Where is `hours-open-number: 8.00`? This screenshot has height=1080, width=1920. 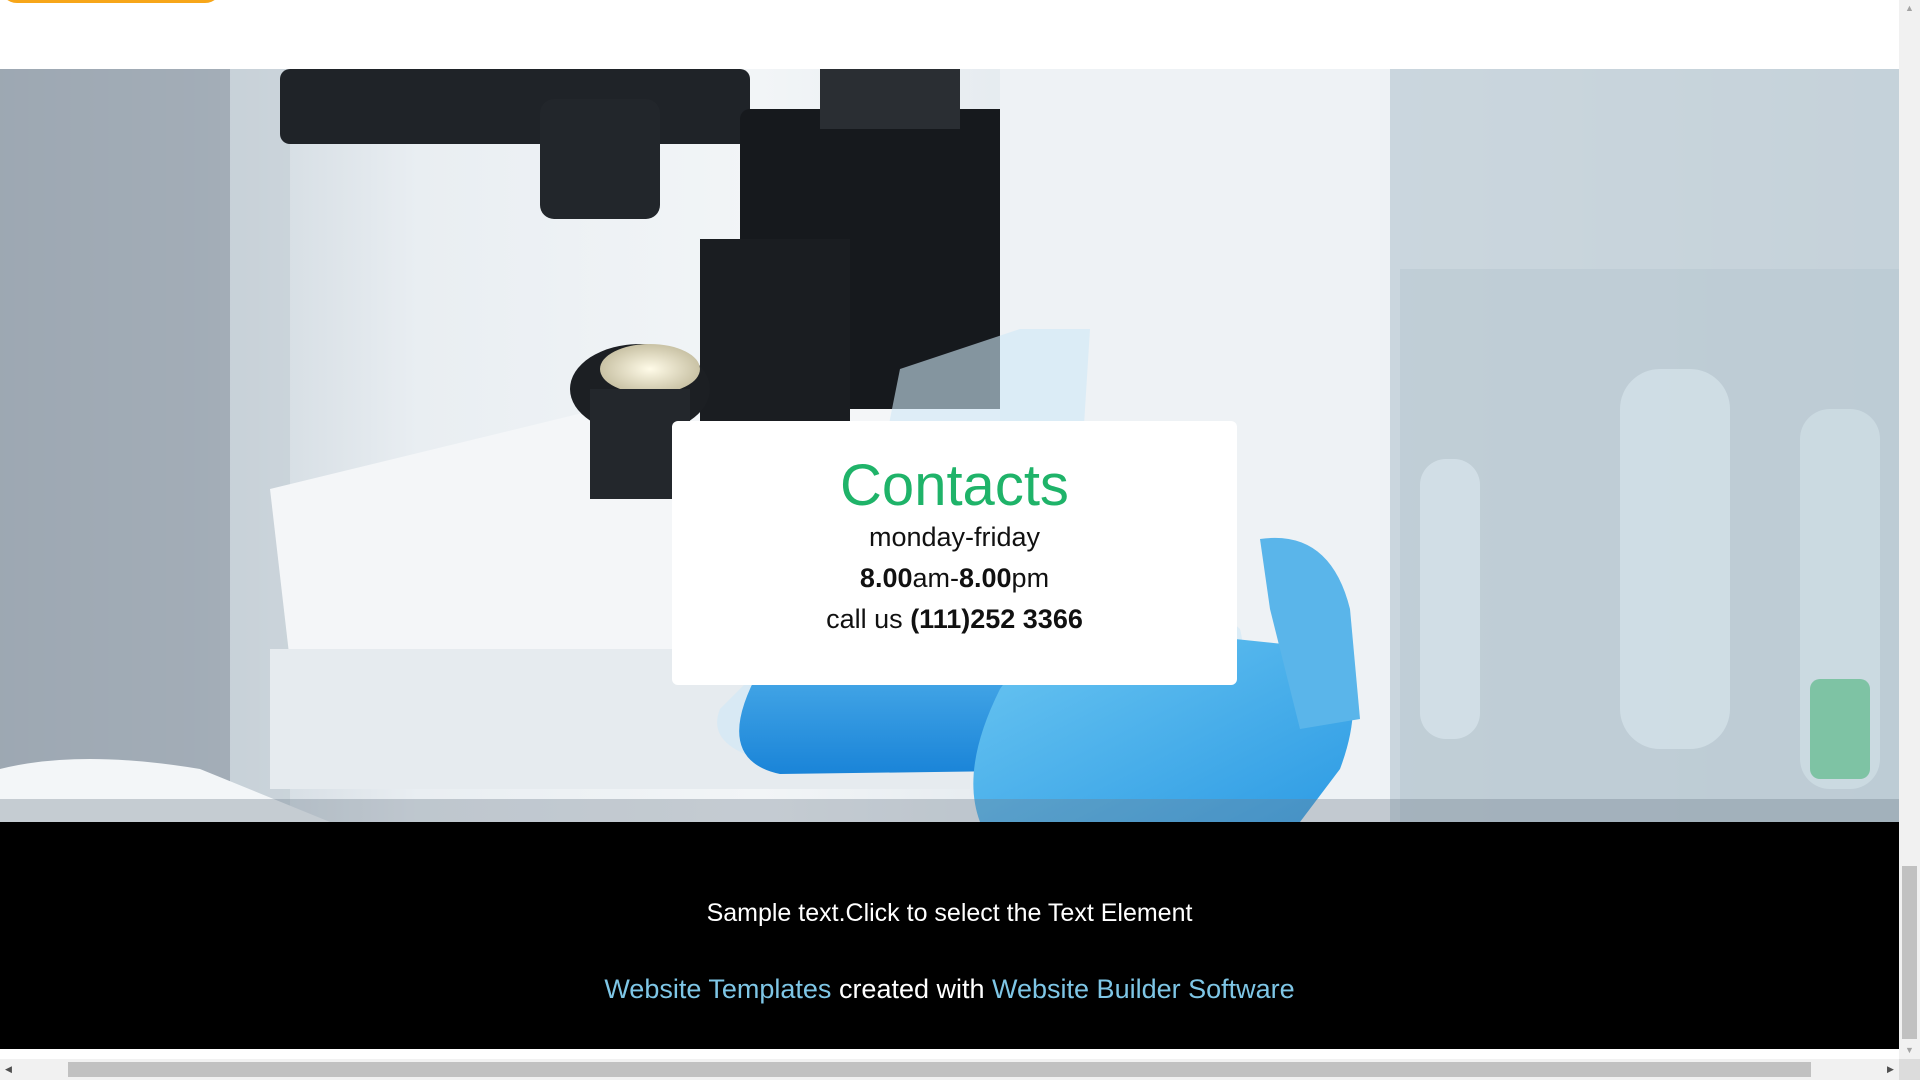 hours-open-number: 8.00 is located at coordinates (886, 578).